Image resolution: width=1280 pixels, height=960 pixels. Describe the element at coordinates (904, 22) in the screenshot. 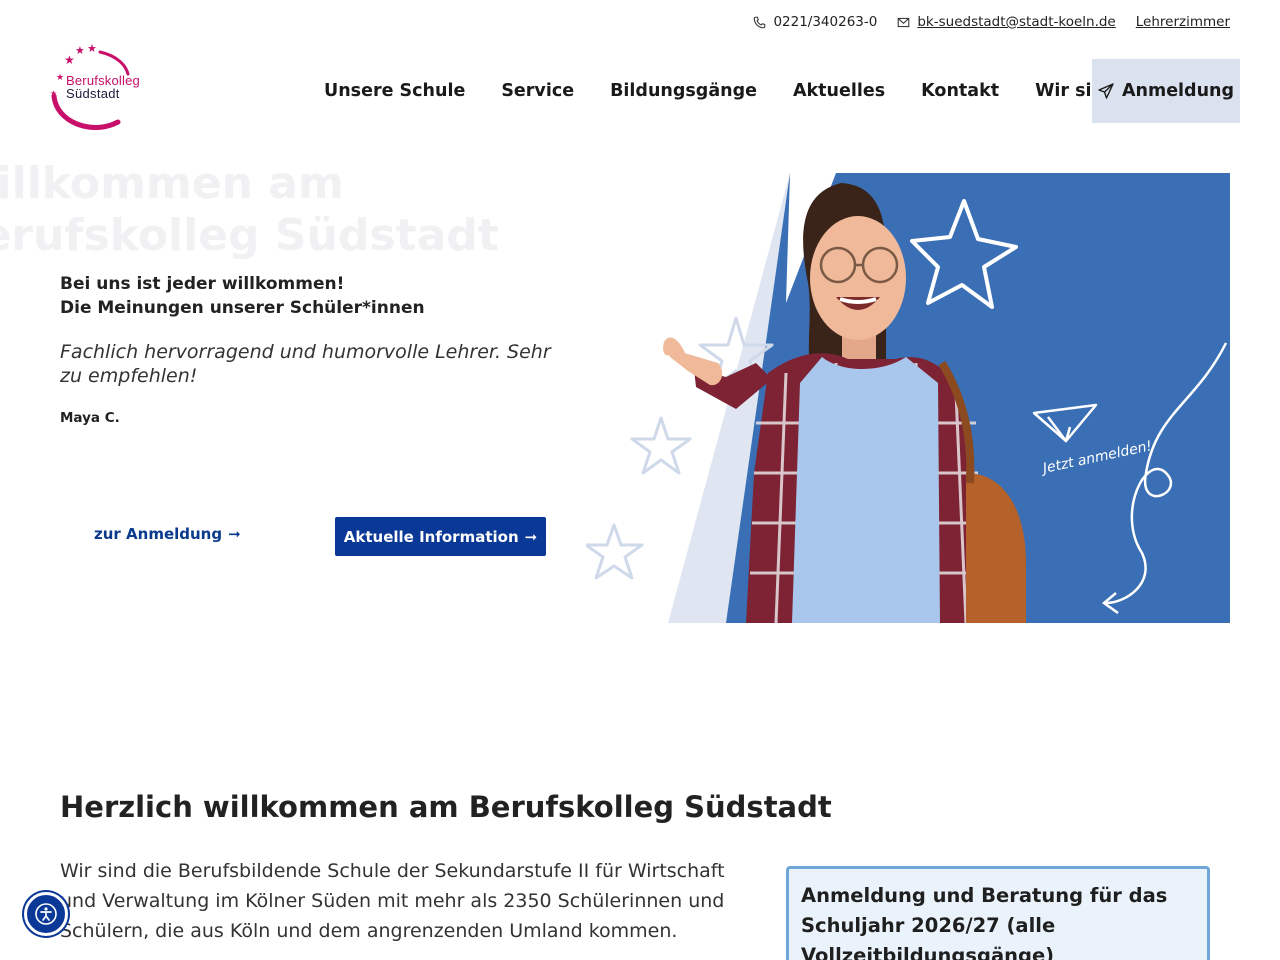

I see `mail-icon` at that location.